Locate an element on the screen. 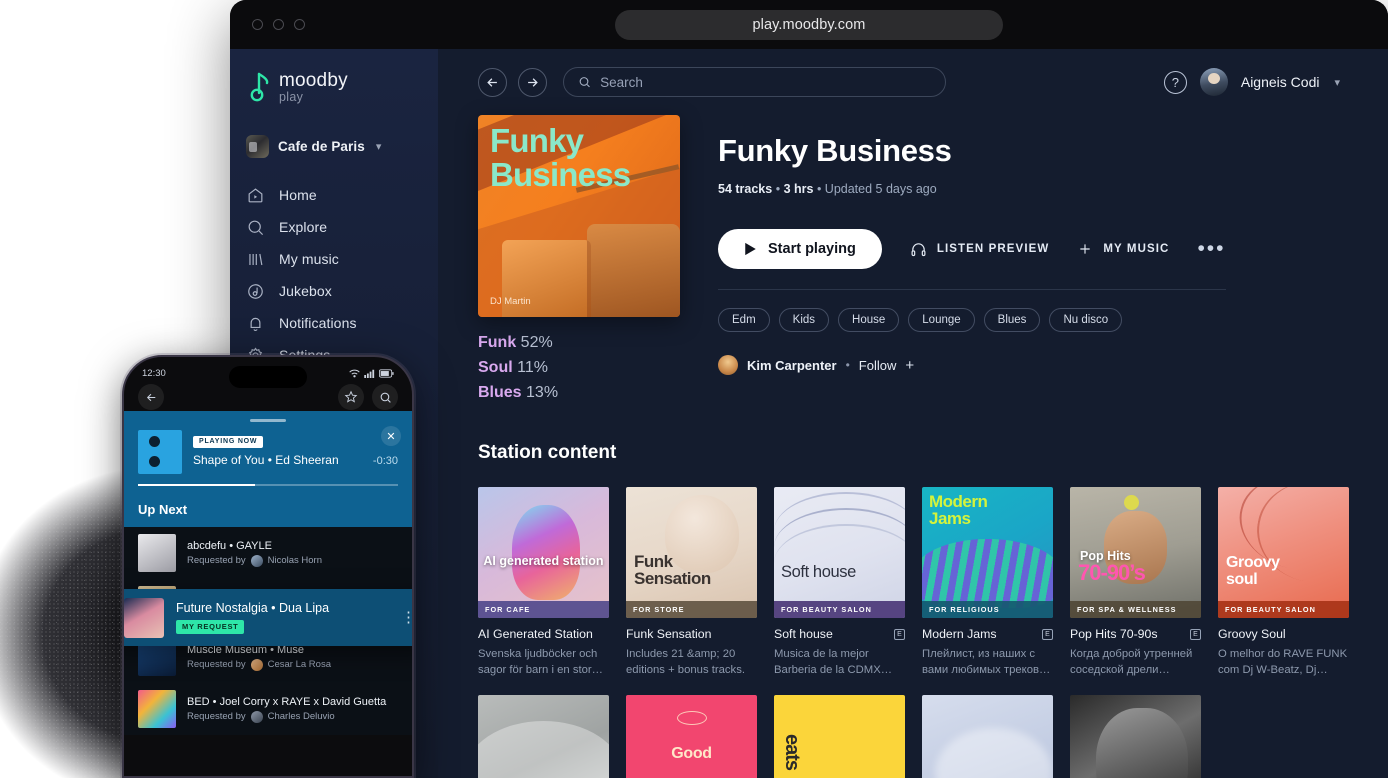 The height and width of the screenshot is (778, 1388). close-icon: ✕ is located at coordinates (391, 436).